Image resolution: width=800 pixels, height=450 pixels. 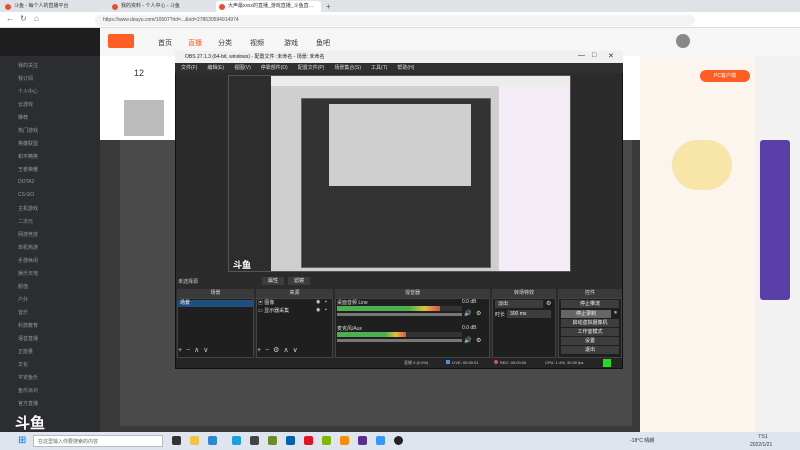 What do you see at coordinates (642, 440) in the screenshot?
I see `weather: -18°C 晴朗` at bounding box center [642, 440].